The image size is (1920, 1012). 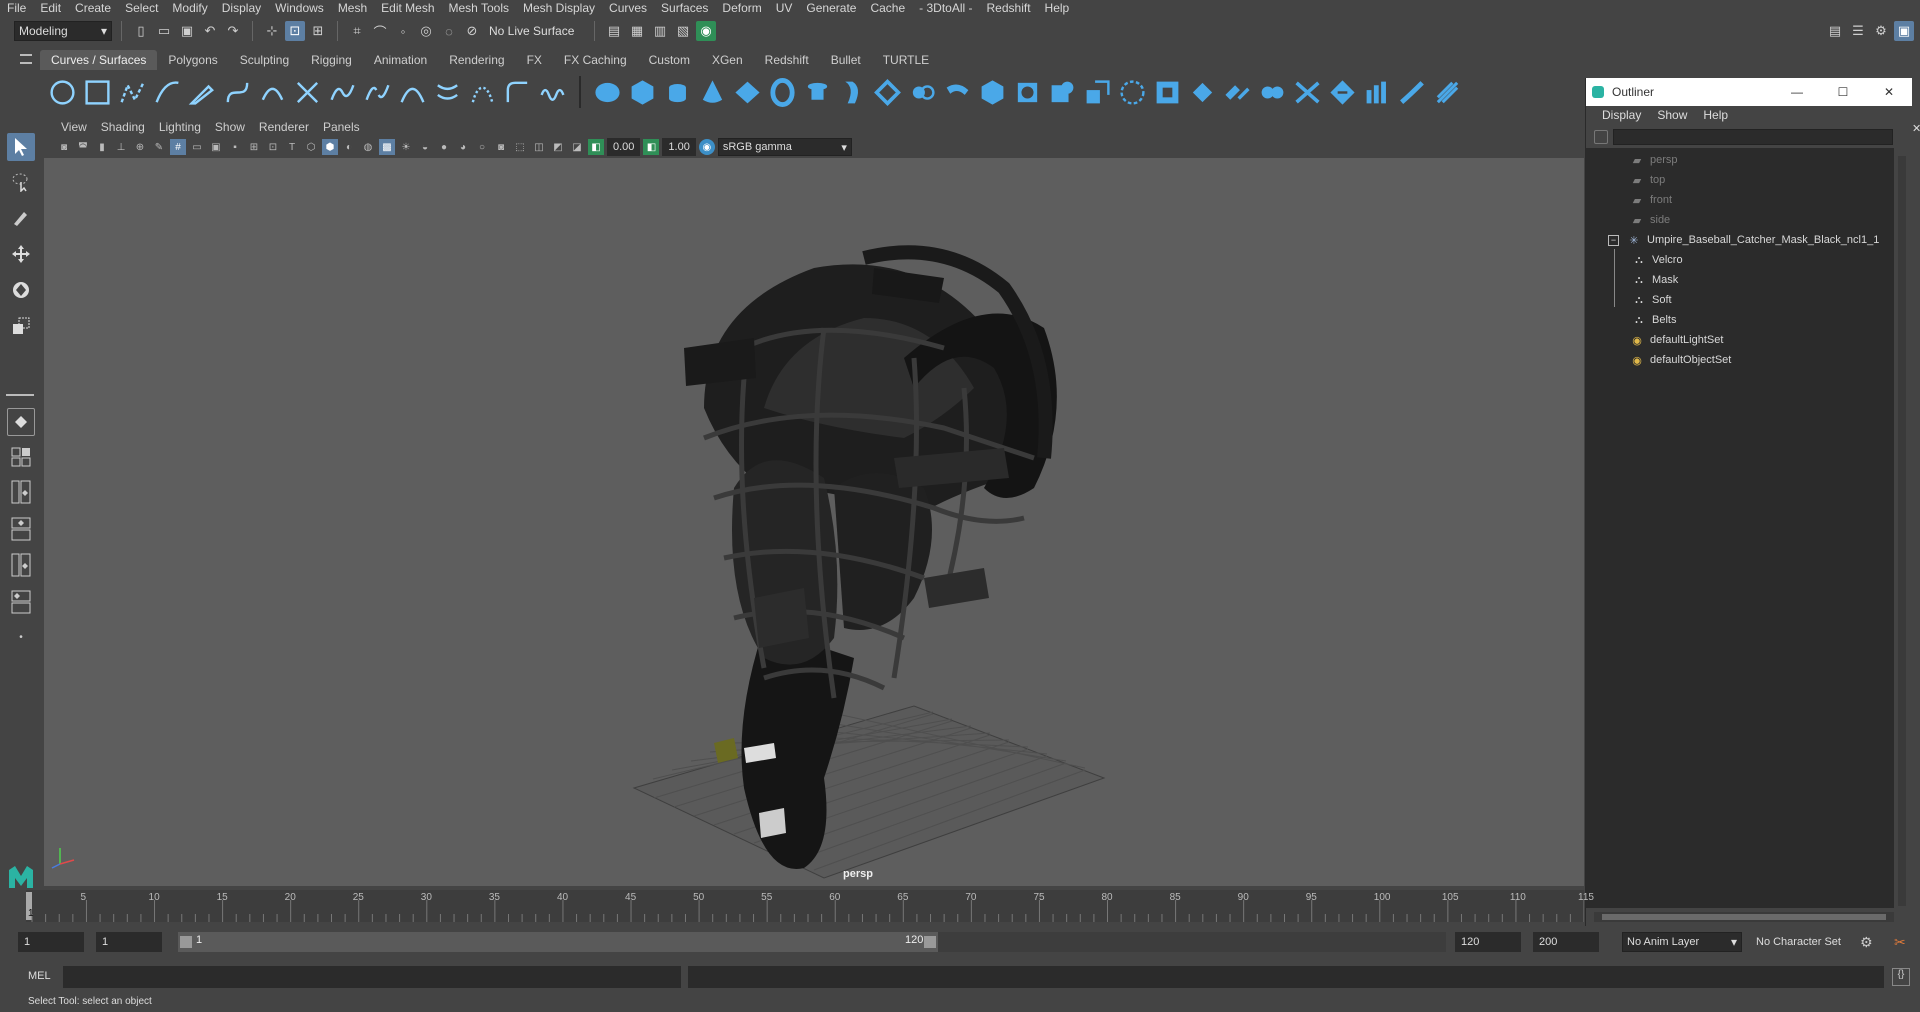 I want to click on outliner-horizontal-scrollbar, so click(x=1744, y=917).